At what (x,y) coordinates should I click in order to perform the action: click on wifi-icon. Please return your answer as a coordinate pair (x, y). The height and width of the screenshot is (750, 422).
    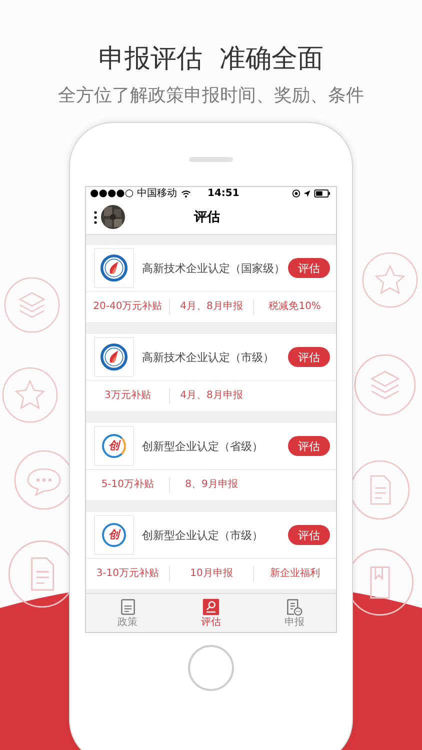
    Looking at the image, I should click on (185, 194).